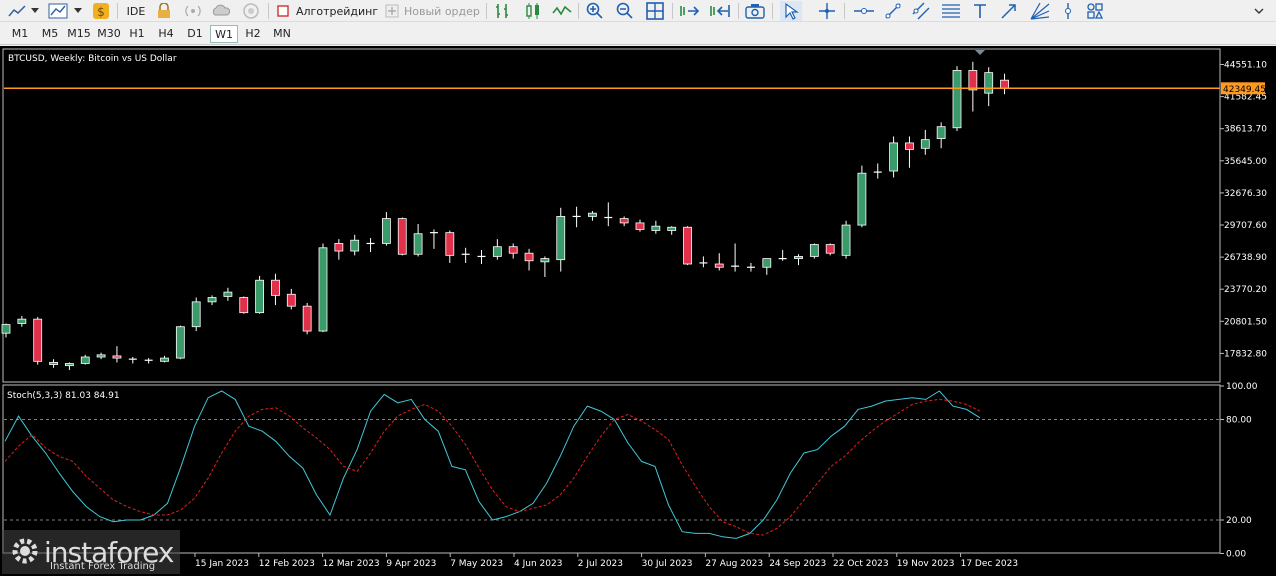 The image size is (1276, 576). What do you see at coordinates (193, 11) in the screenshot?
I see `signal-icon` at bounding box center [193, 11].